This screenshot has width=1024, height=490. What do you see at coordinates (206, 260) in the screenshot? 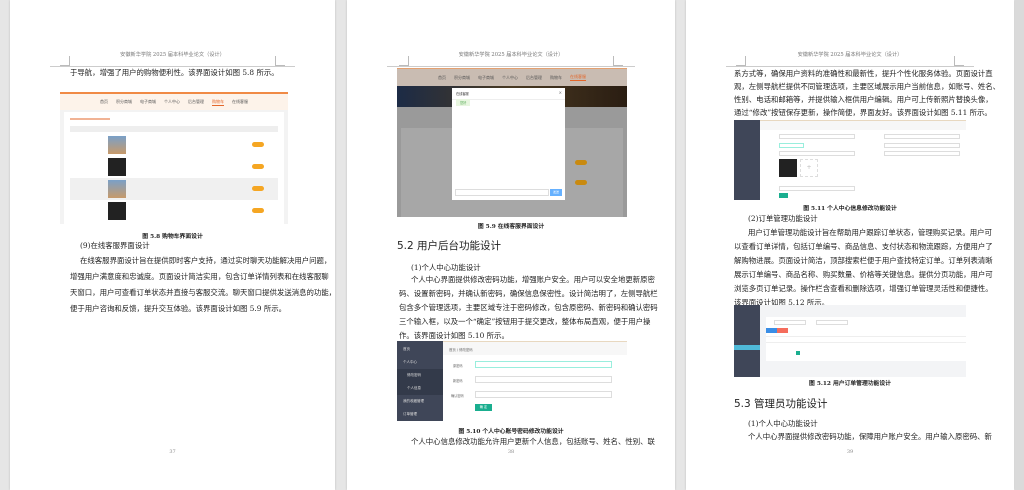
I see `body-line: 在线客服界面设计旨在提供即时客户支持，通过实时聊天功能解决用户问题，` at bounding box center [206, 260].